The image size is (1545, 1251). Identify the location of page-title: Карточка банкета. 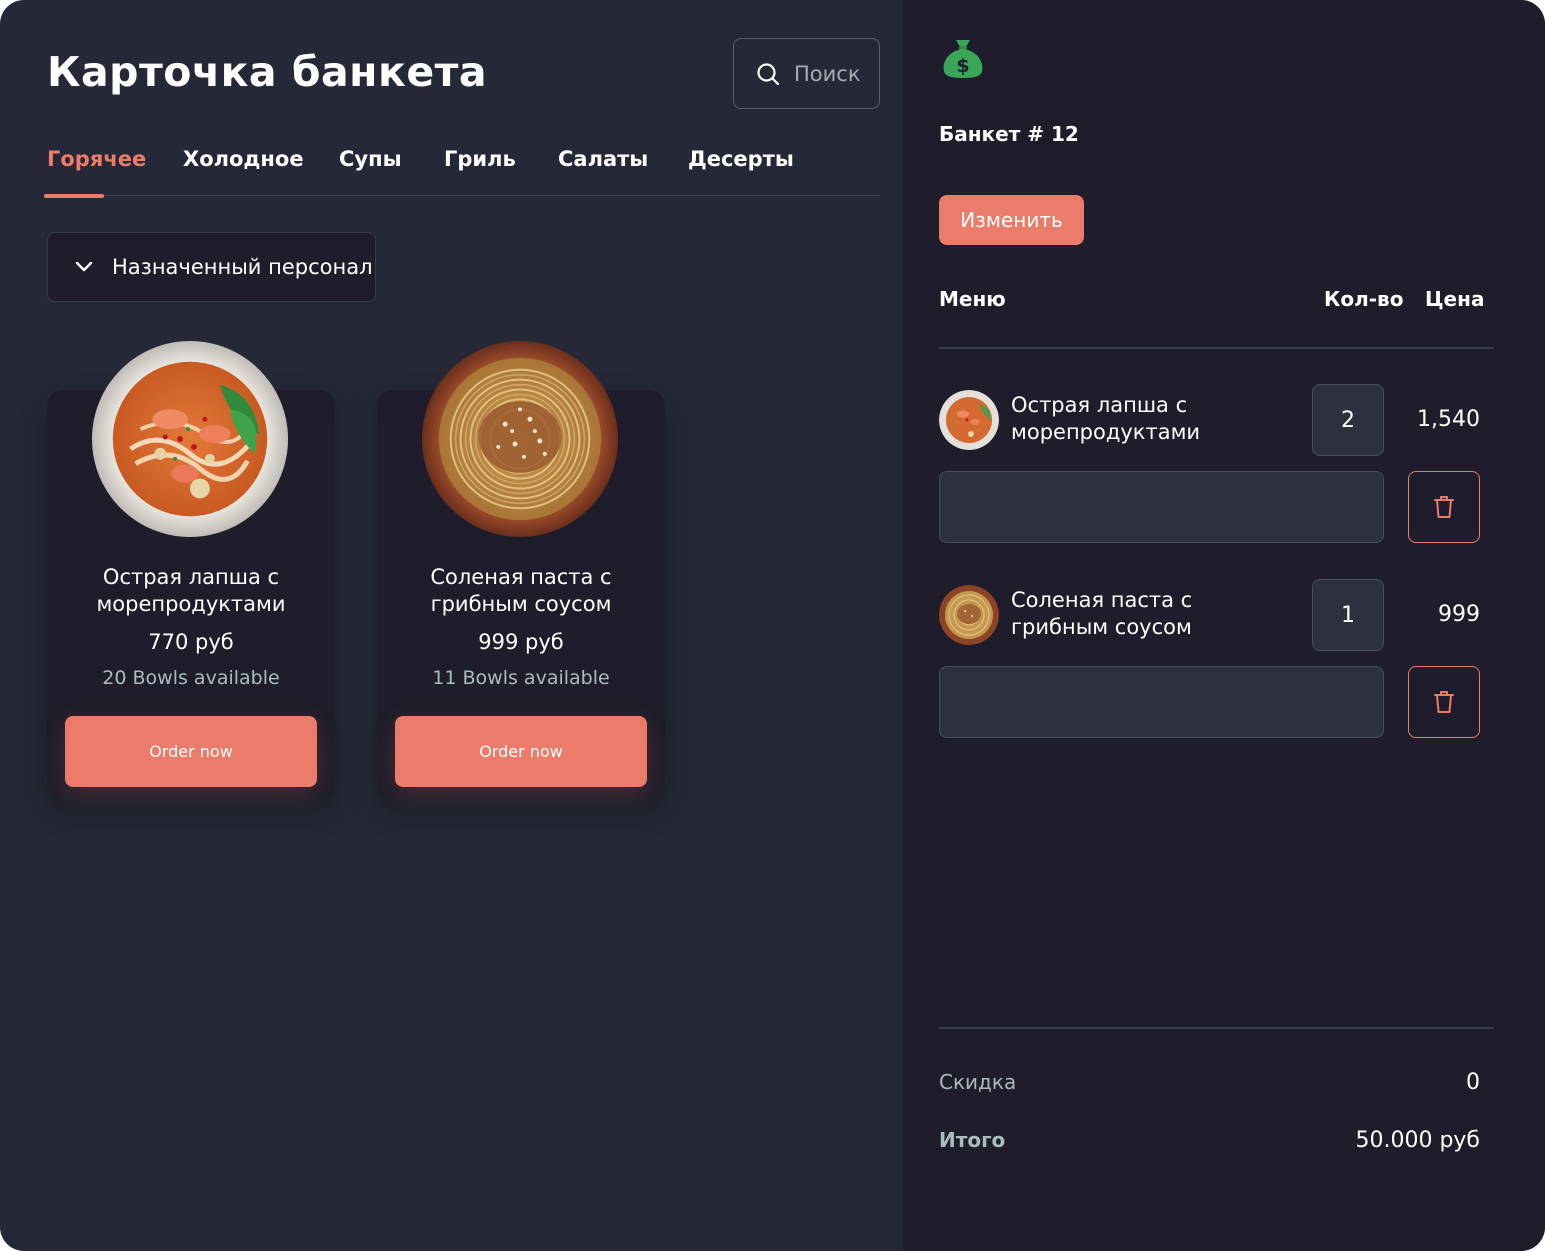
(267, 72).